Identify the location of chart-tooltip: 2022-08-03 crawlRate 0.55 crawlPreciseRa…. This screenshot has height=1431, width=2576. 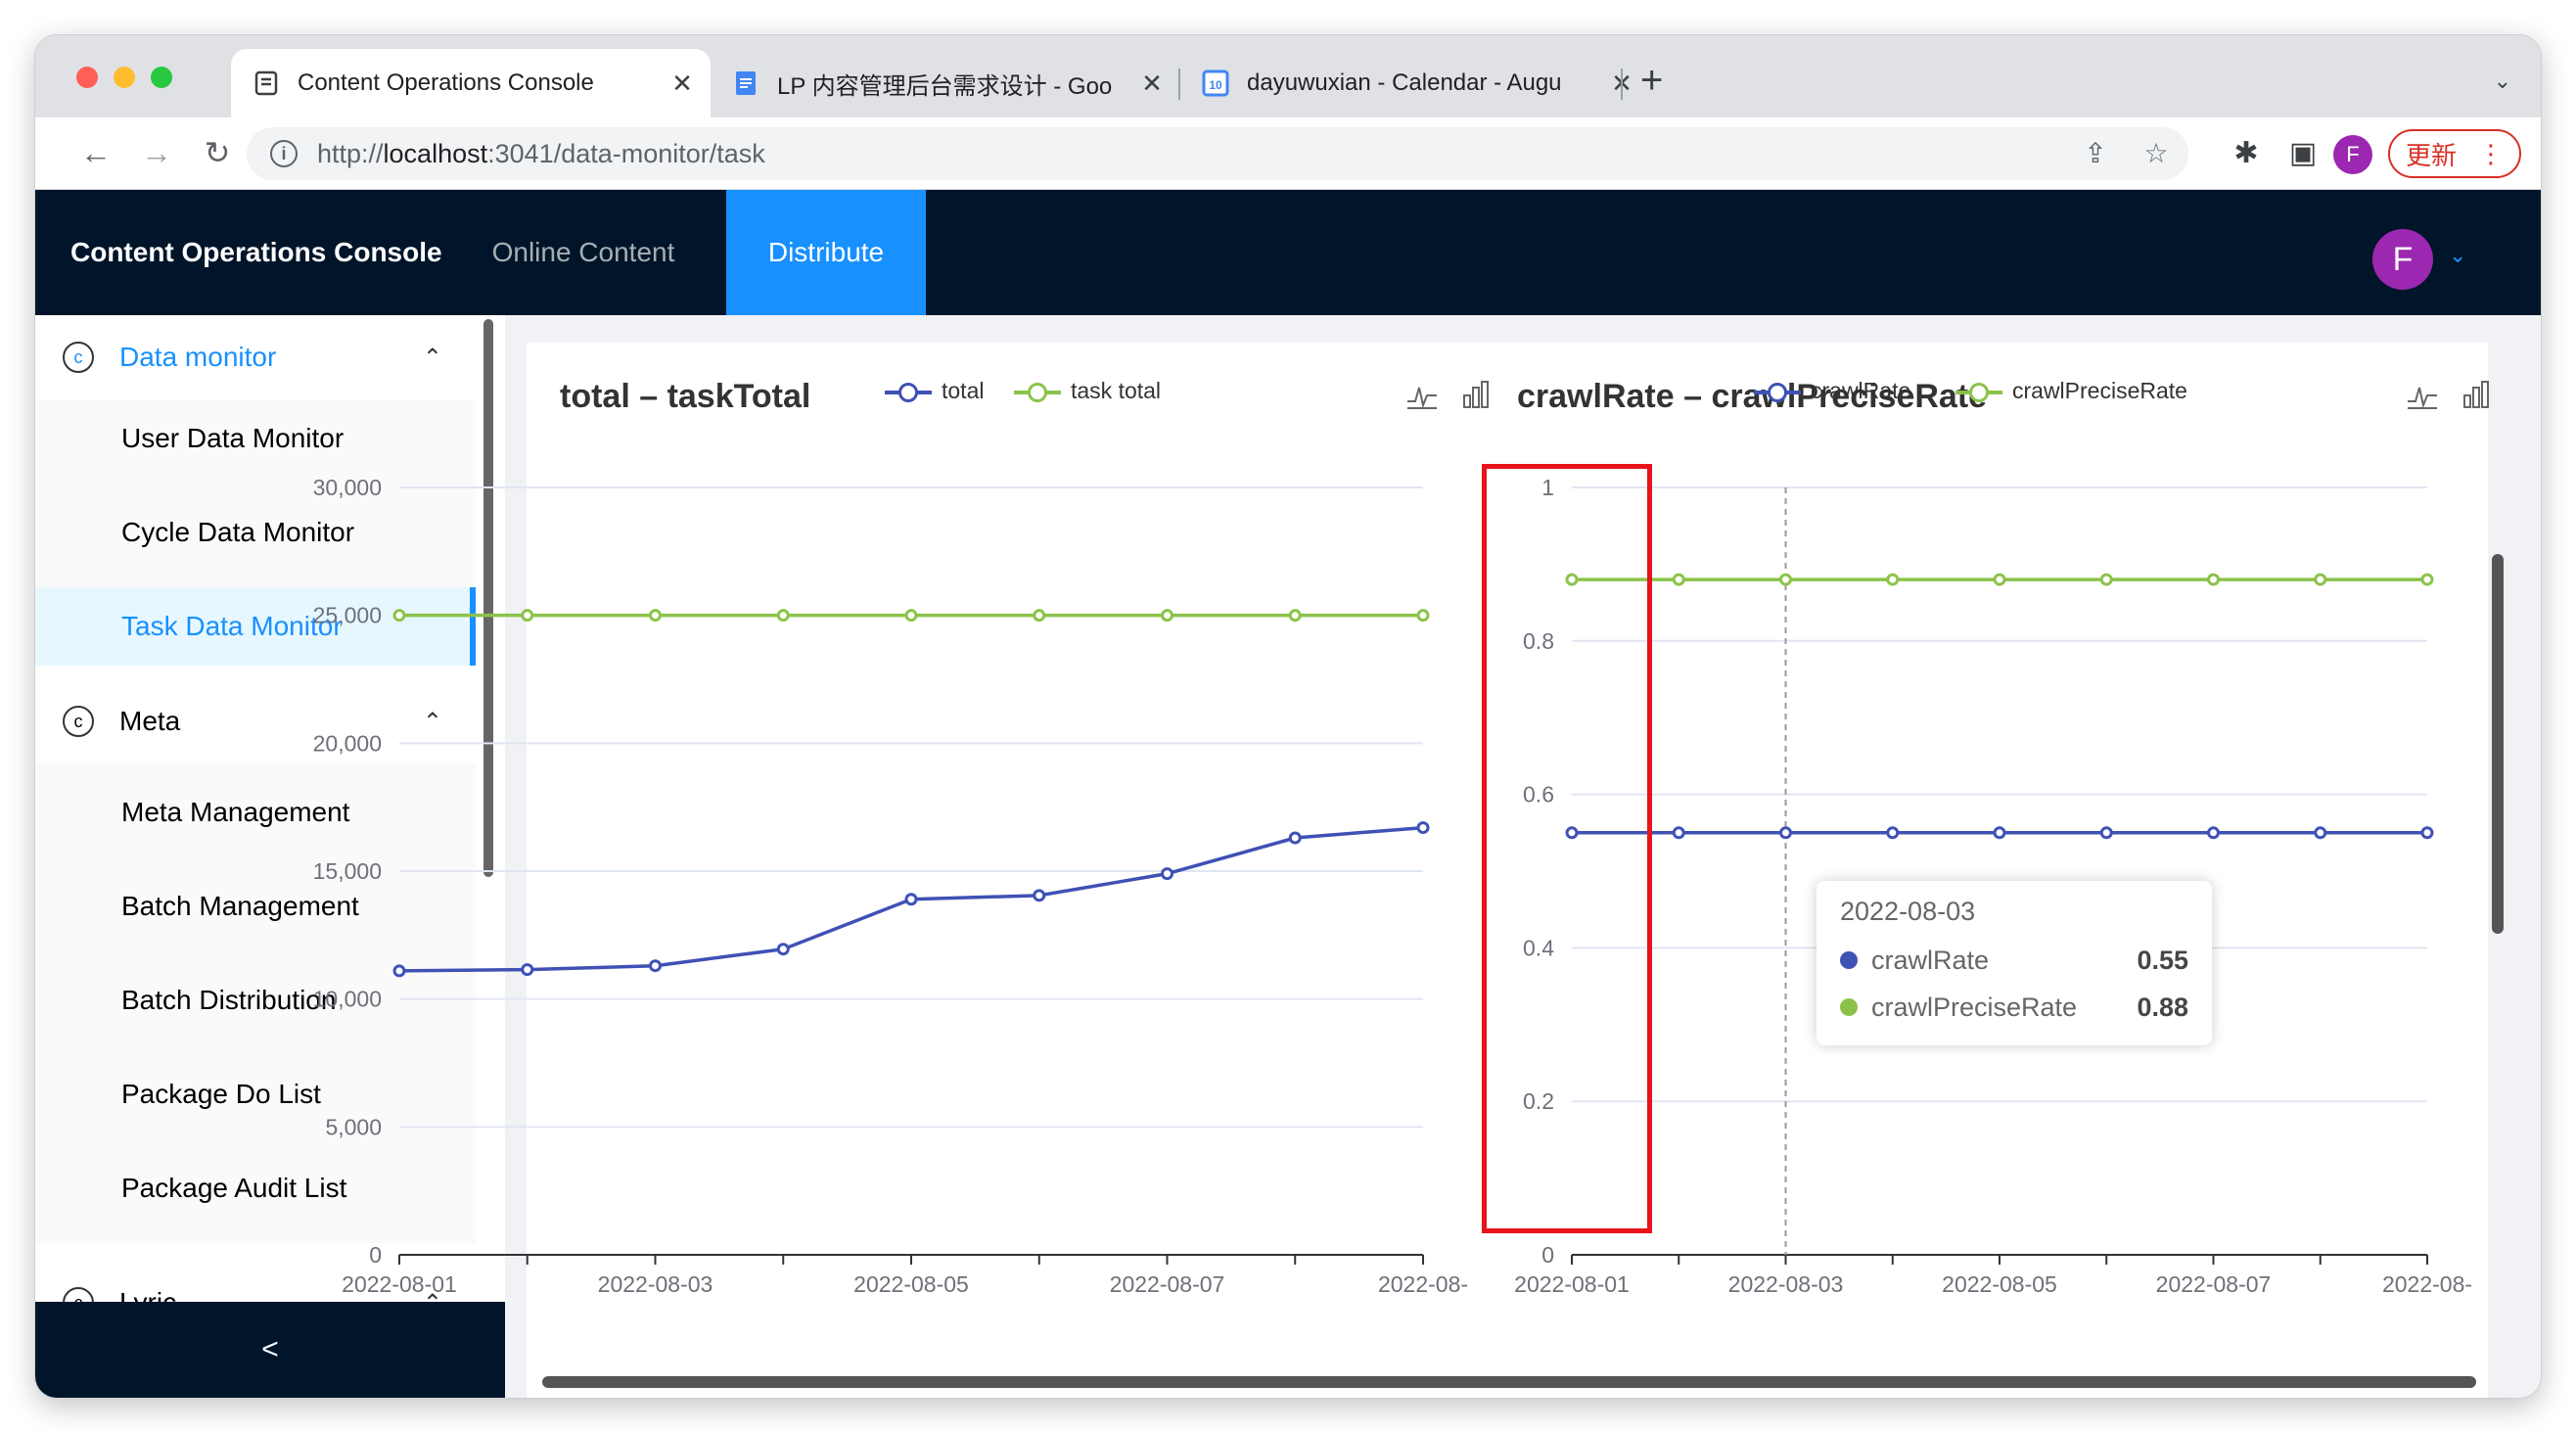
(2015, 963).